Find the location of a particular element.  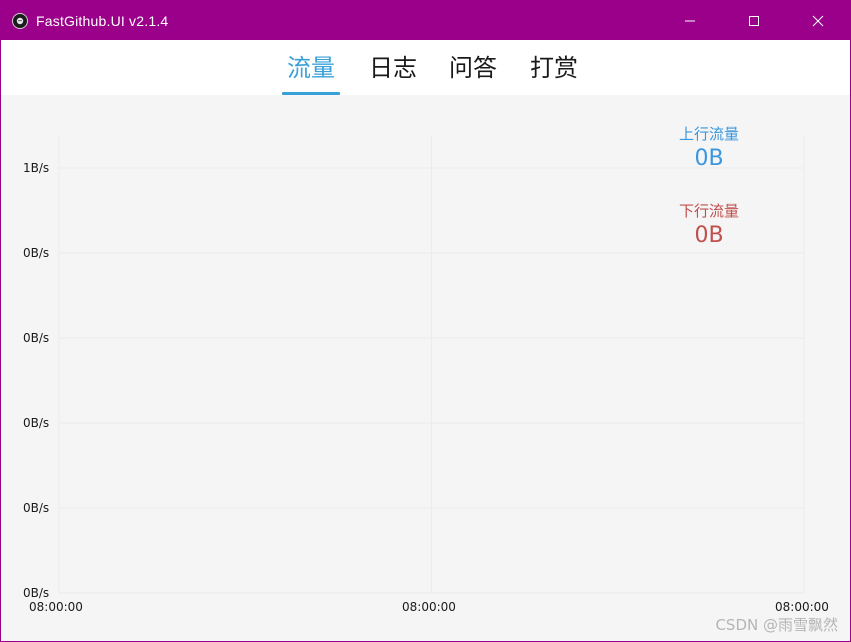

window-title: FastGithub.UI v2.1.4 is located at coordinates (102, 20).